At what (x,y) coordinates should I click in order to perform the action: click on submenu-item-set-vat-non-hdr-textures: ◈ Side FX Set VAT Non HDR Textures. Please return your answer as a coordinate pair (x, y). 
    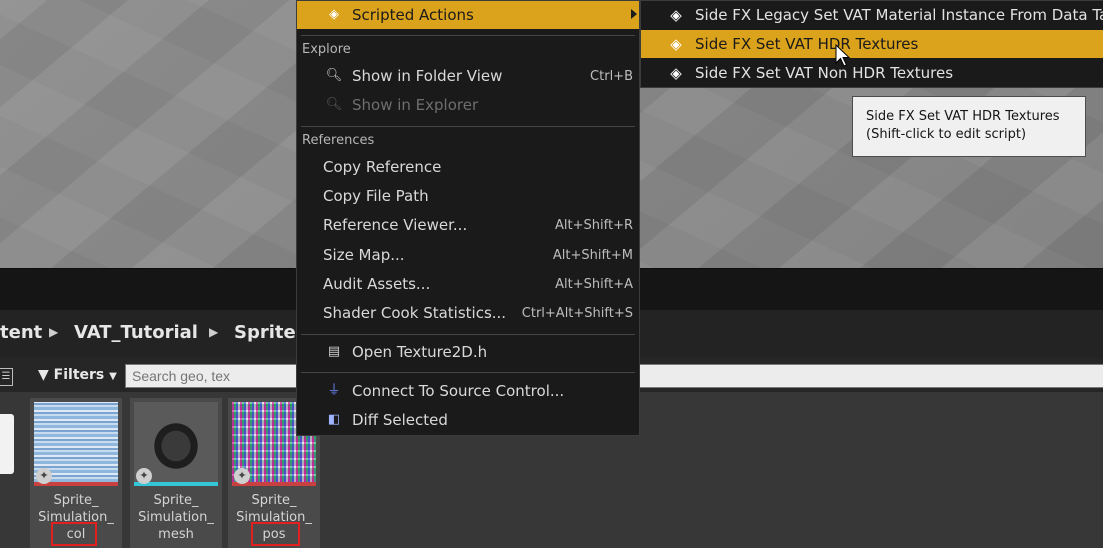
    Looking at the image, I should click on (872, 73).